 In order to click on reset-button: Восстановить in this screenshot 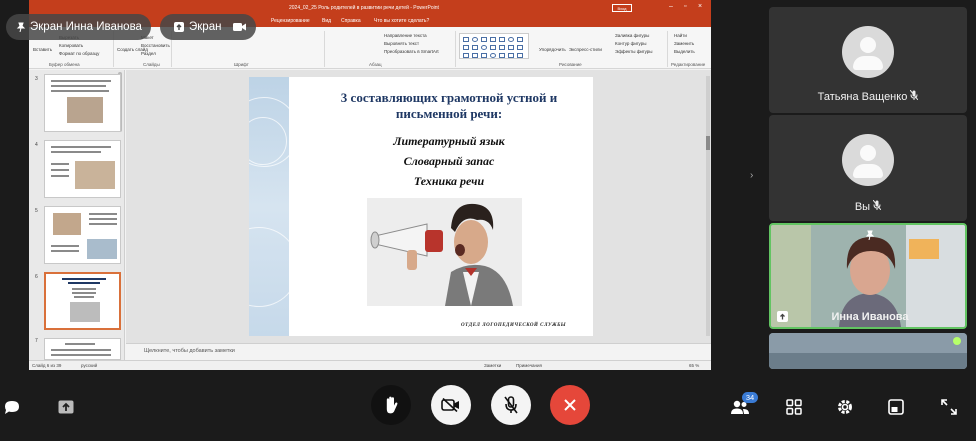, I will do `click(155, 45)`.